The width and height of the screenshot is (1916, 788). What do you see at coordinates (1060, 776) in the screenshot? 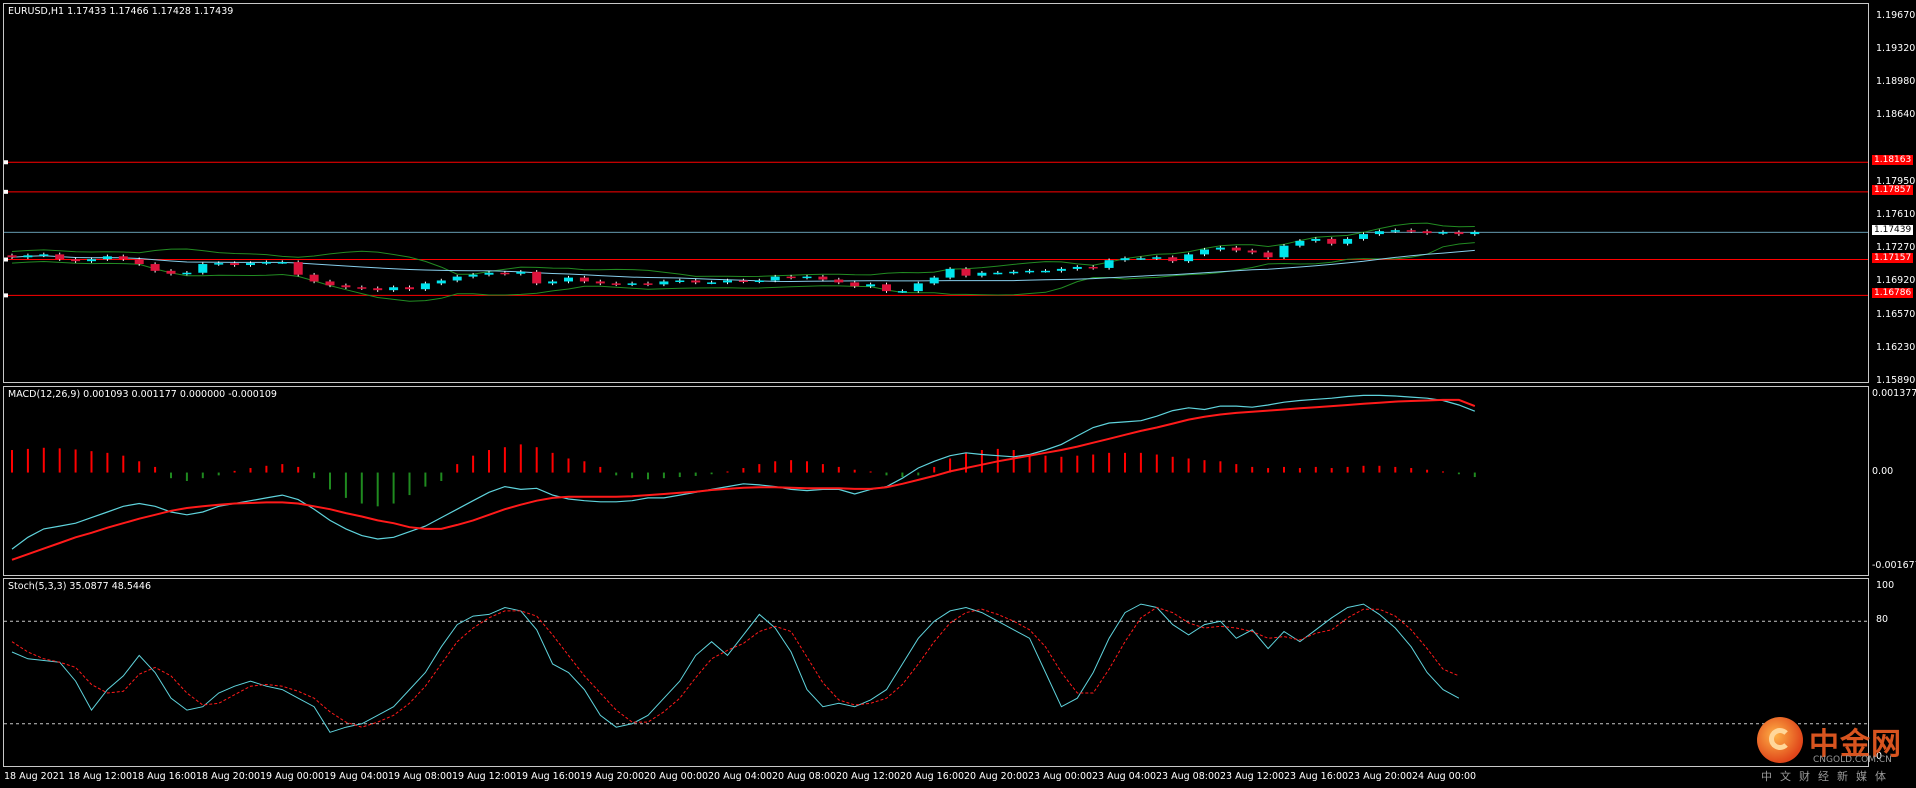
I see `time-tick-label: 23 Aug 00:00` at bounding box center [1060, 776].